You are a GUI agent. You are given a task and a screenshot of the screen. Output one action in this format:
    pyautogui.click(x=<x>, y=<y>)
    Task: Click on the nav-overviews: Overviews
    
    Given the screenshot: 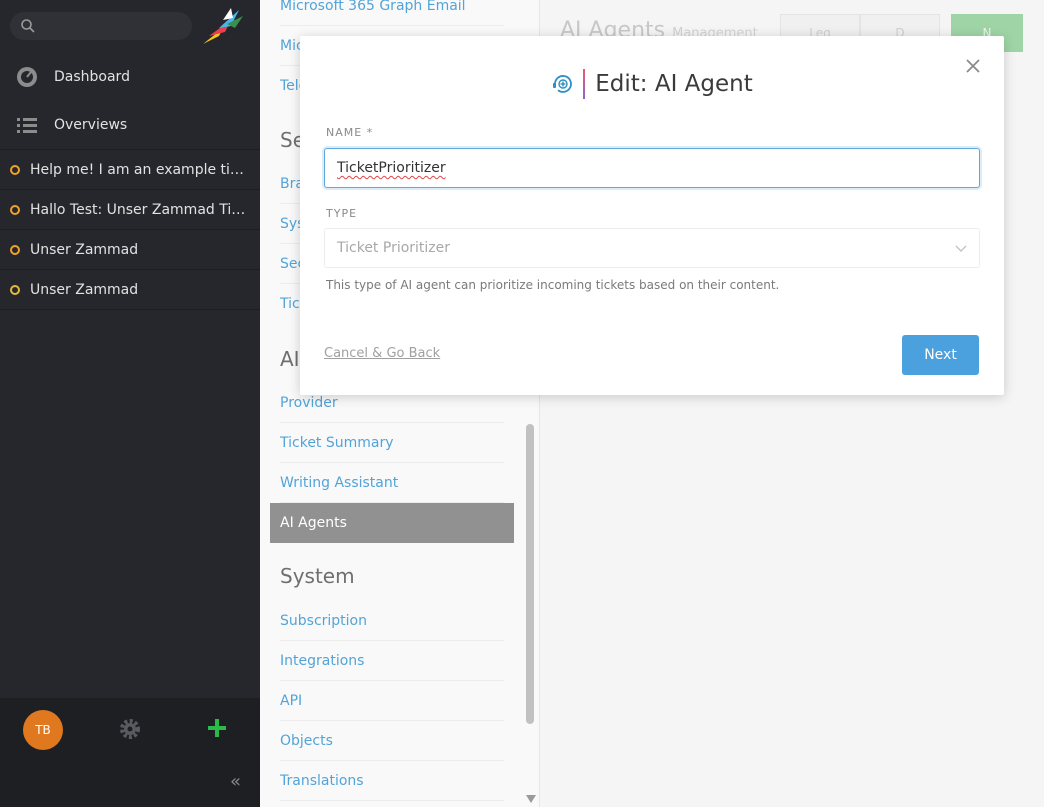 What is the action you would take?
    pyautogui.click(x=130, y=125)
    